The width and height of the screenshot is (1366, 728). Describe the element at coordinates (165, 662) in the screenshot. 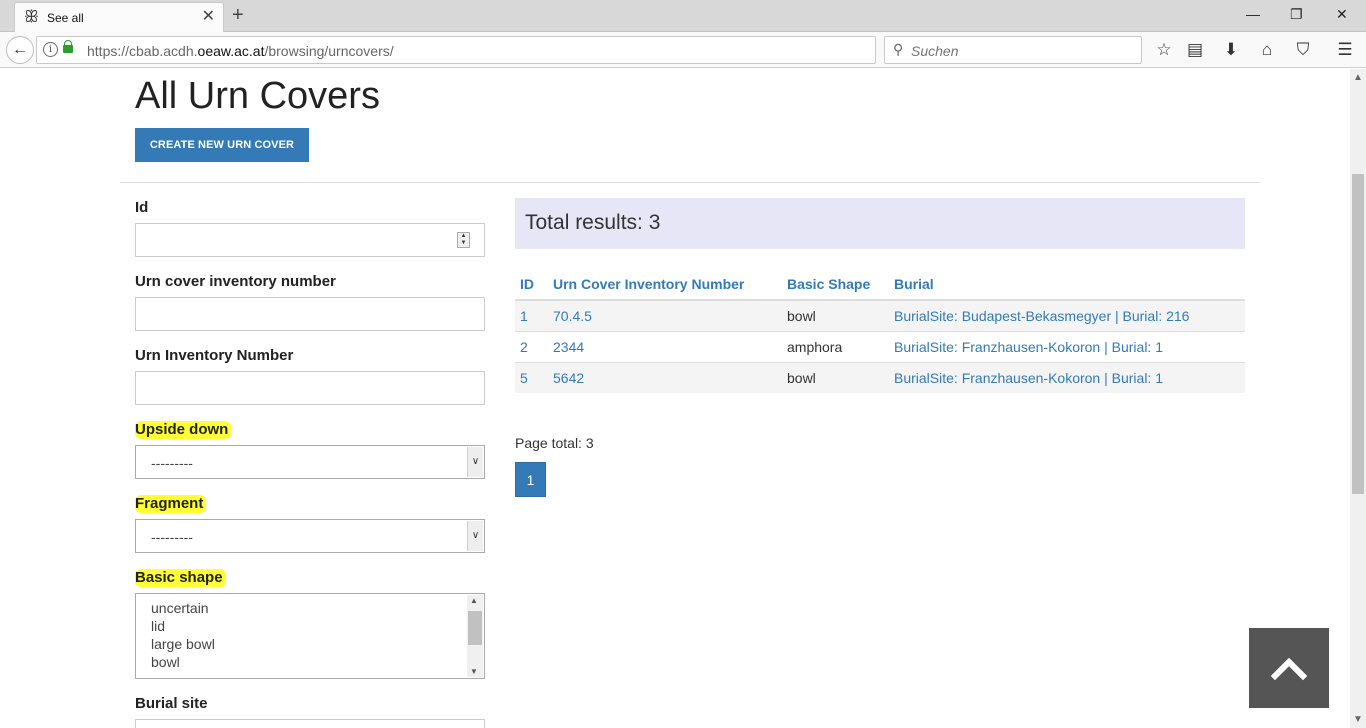

I see `basic-shape-option: bowl` at that location.